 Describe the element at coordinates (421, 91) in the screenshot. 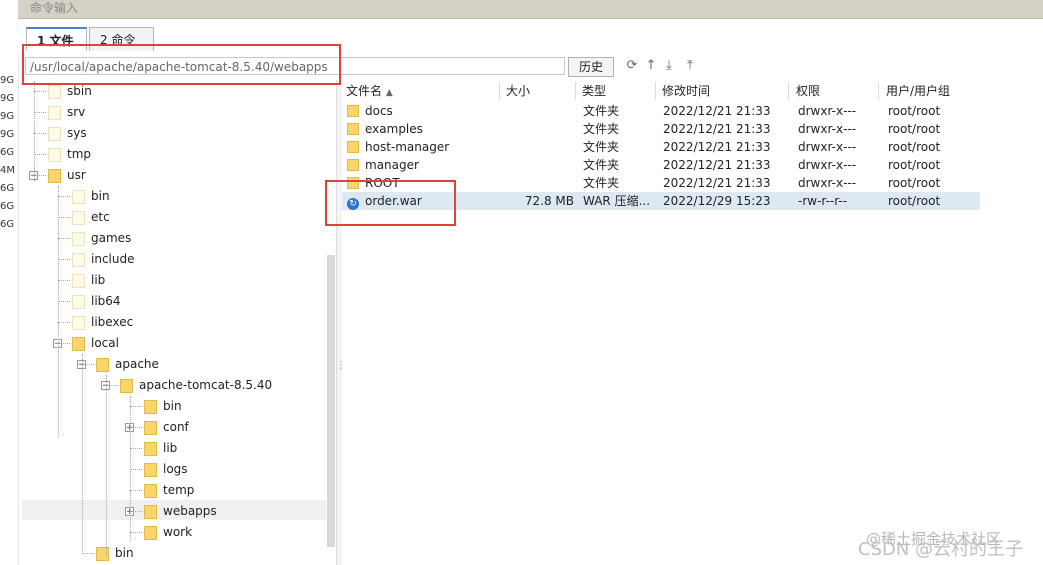

I see `column-header-name: 文件名 ▲` at that location.